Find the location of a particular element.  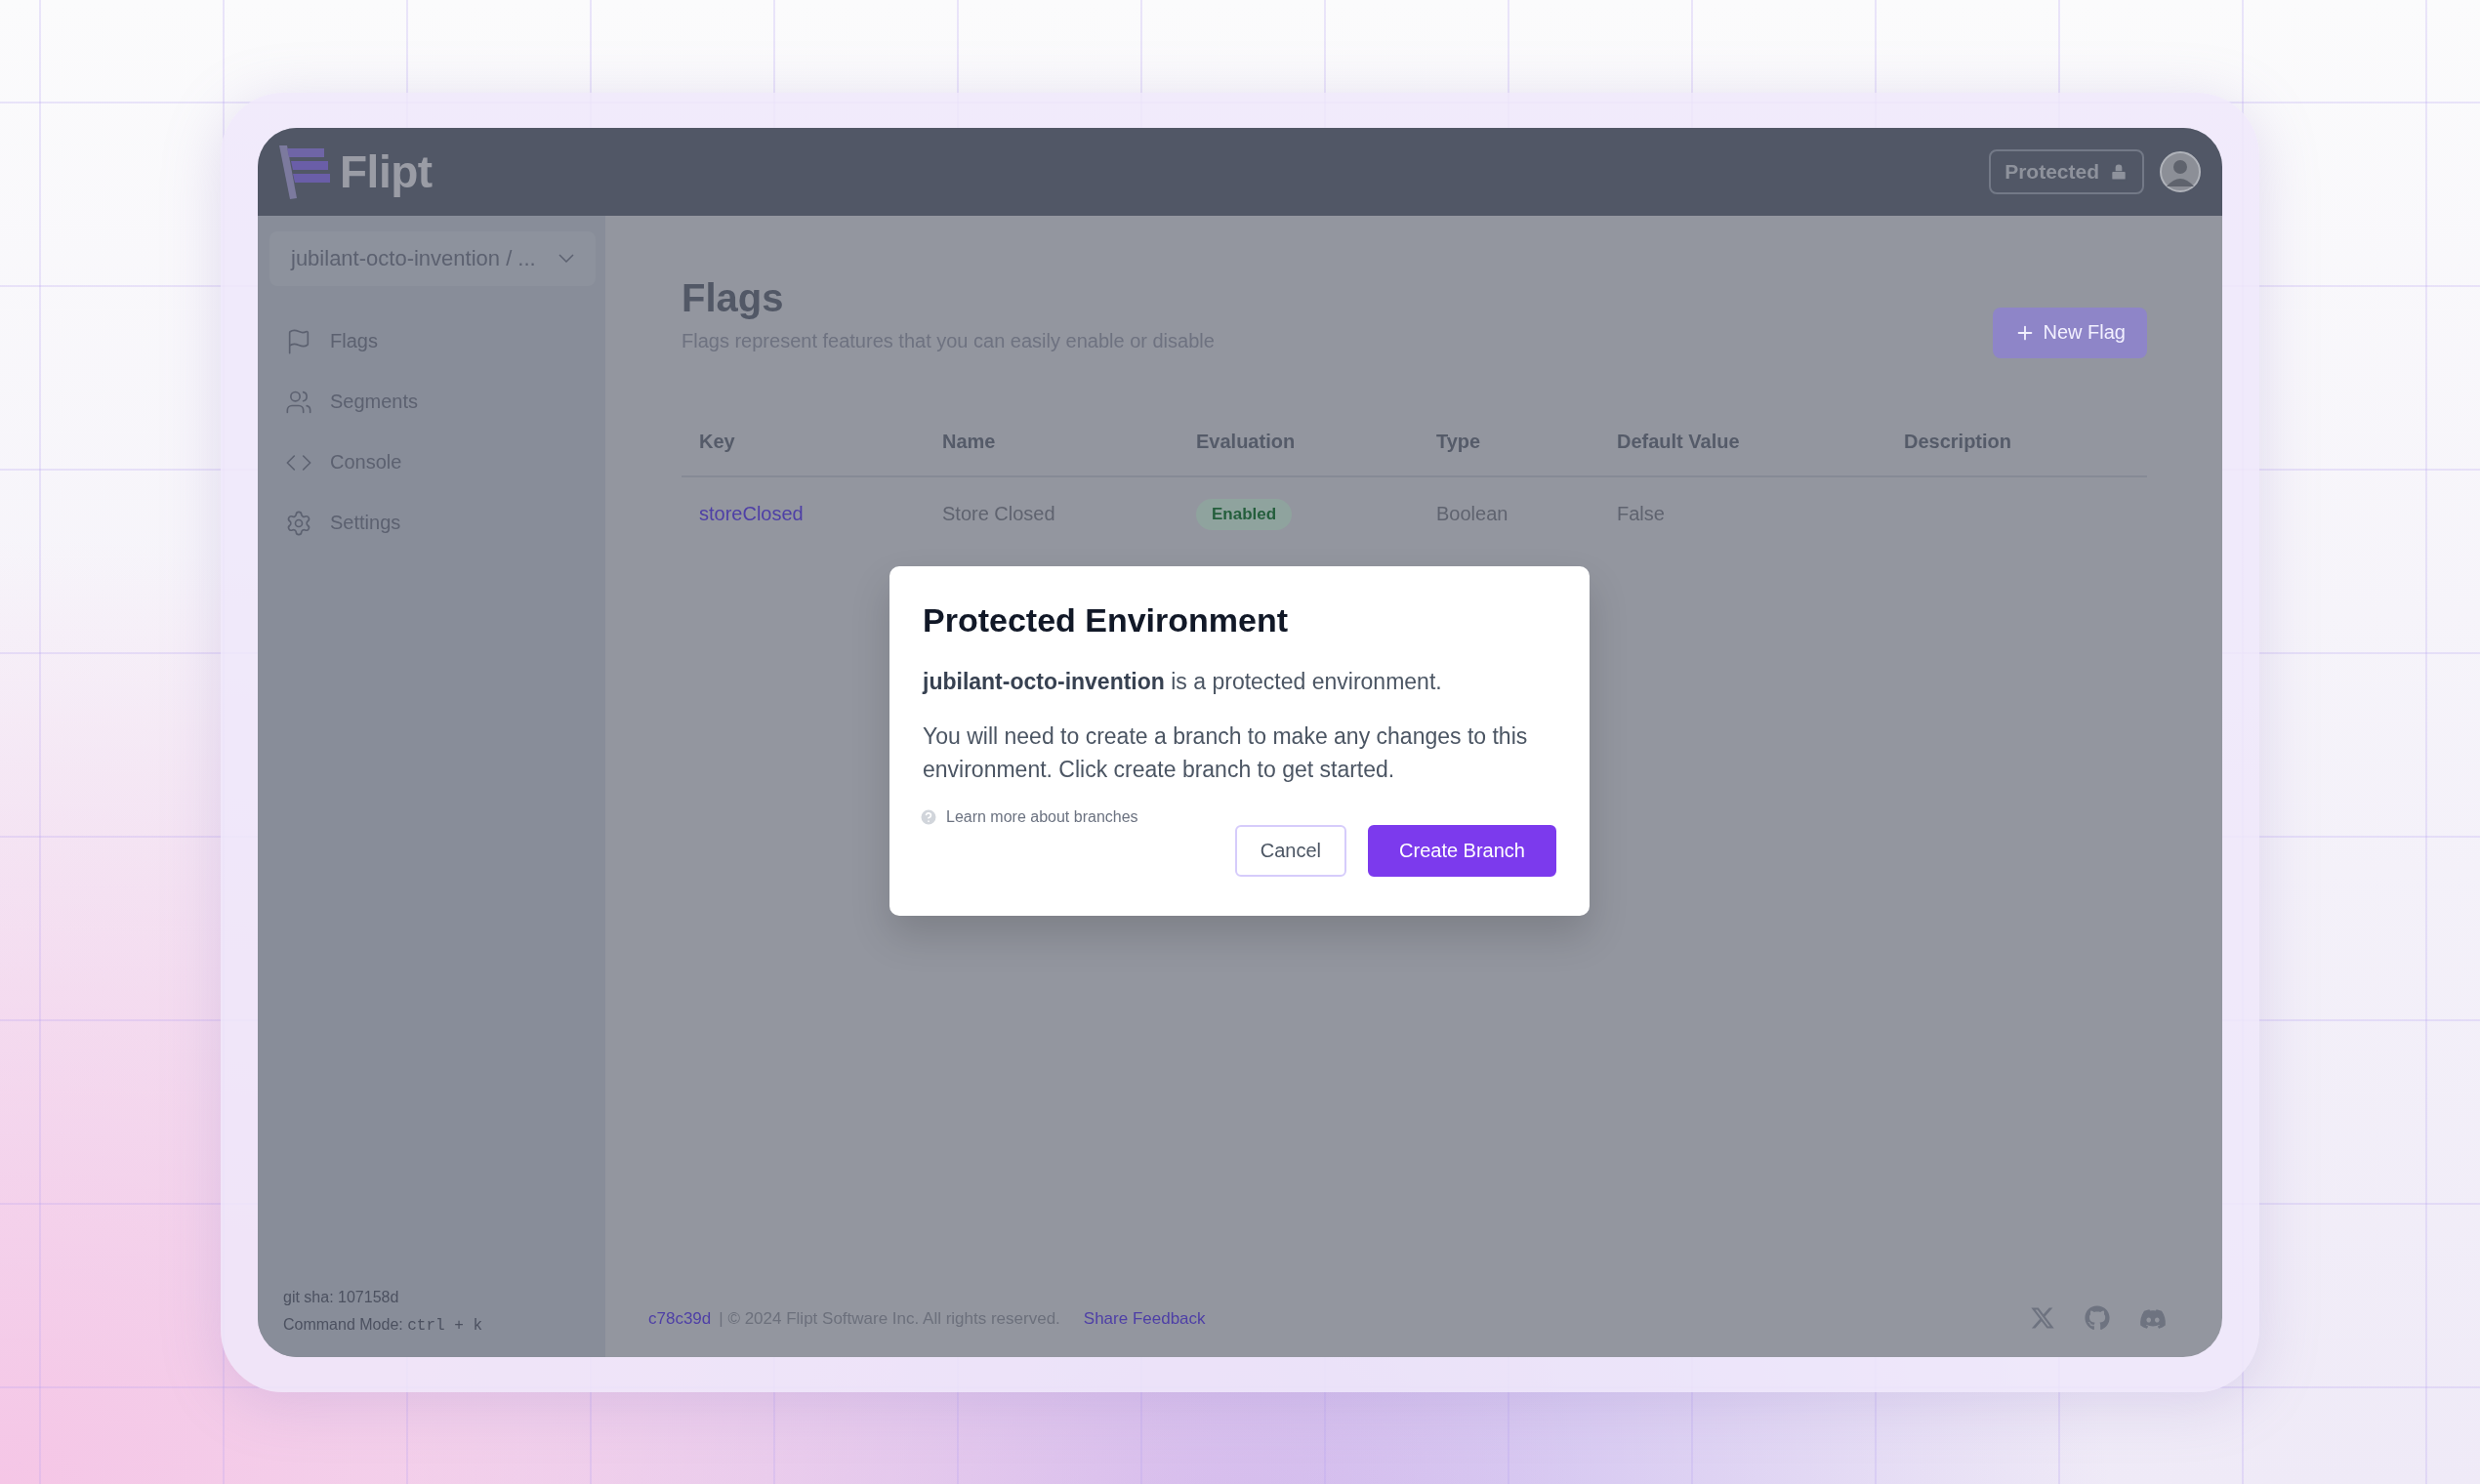

github-logo-link is located at coordinates (2097, 1318).